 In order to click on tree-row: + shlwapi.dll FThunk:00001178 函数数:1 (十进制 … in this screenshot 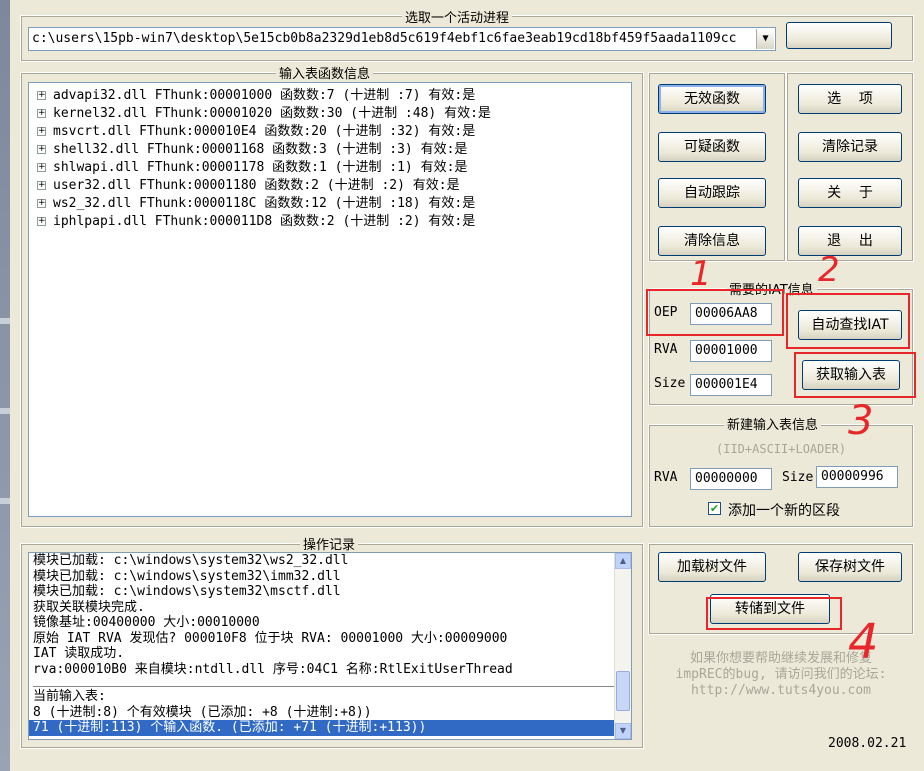, I will do `click(334, 168)`.